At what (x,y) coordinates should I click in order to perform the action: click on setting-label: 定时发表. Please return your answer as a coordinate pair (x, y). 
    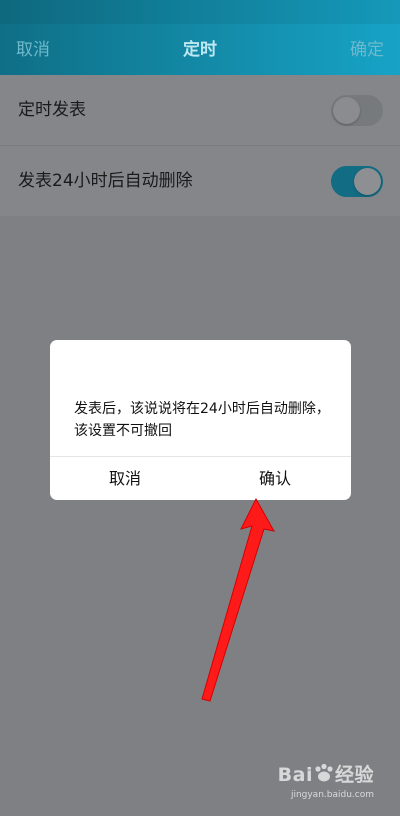
    Looking at the image, I should click on (52, 110).